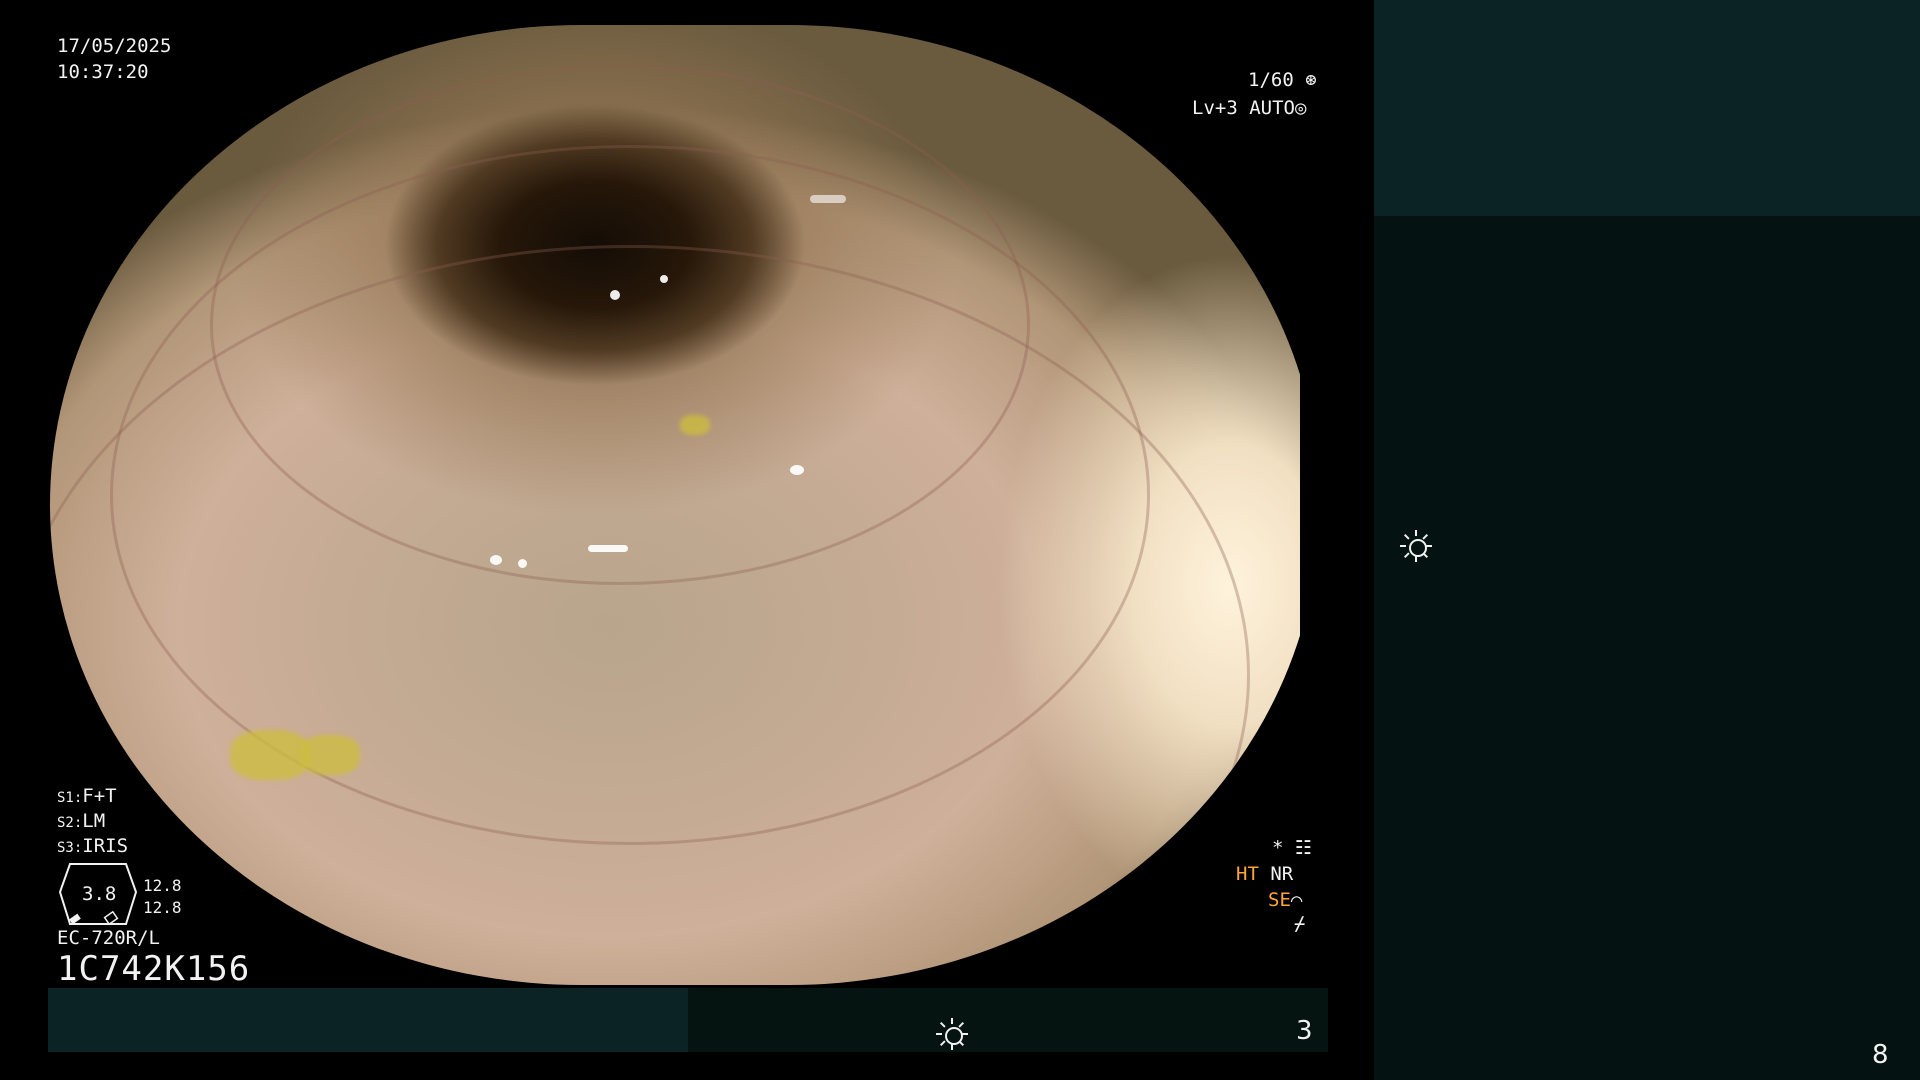  What do you see at coordinates (368, 1020) in the screenshot?
I see `bottom-bar-left` at bounding box center [368, 1020].